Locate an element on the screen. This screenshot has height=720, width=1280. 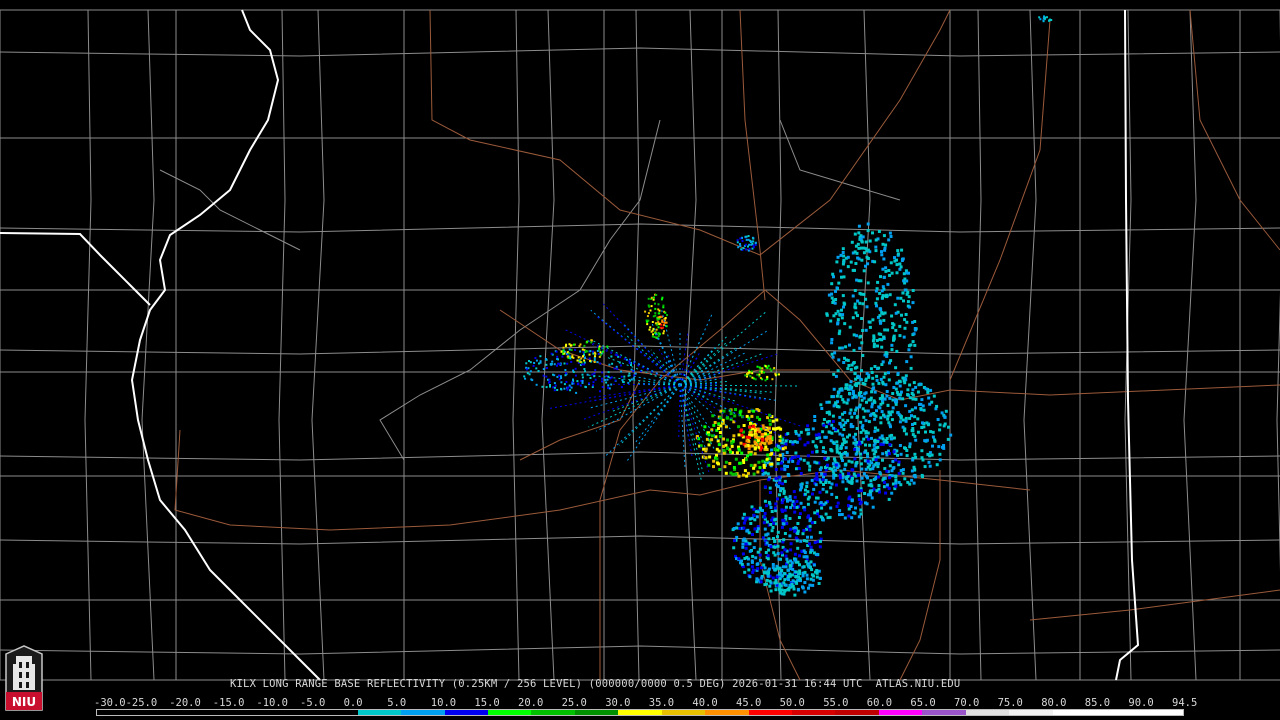
county-line is located at coordinates (864, 345).